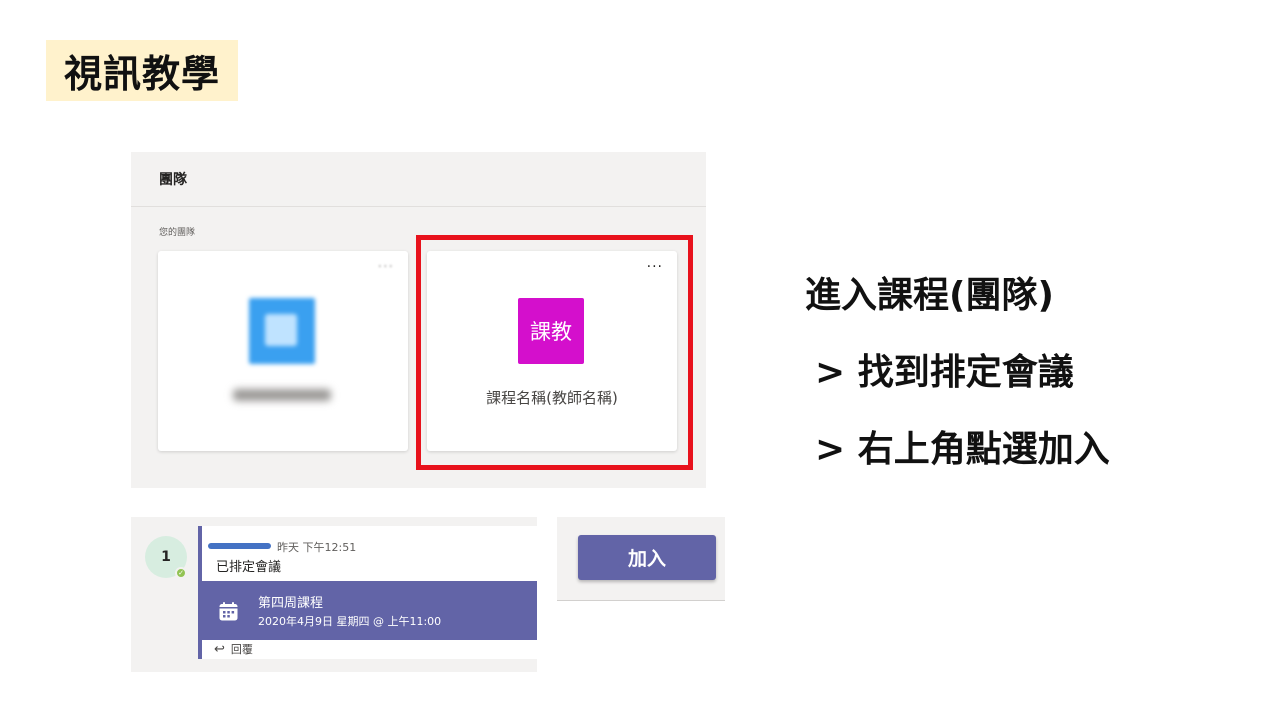  I want to click on reply-link: ↩ 回覆, so click(374, 649).